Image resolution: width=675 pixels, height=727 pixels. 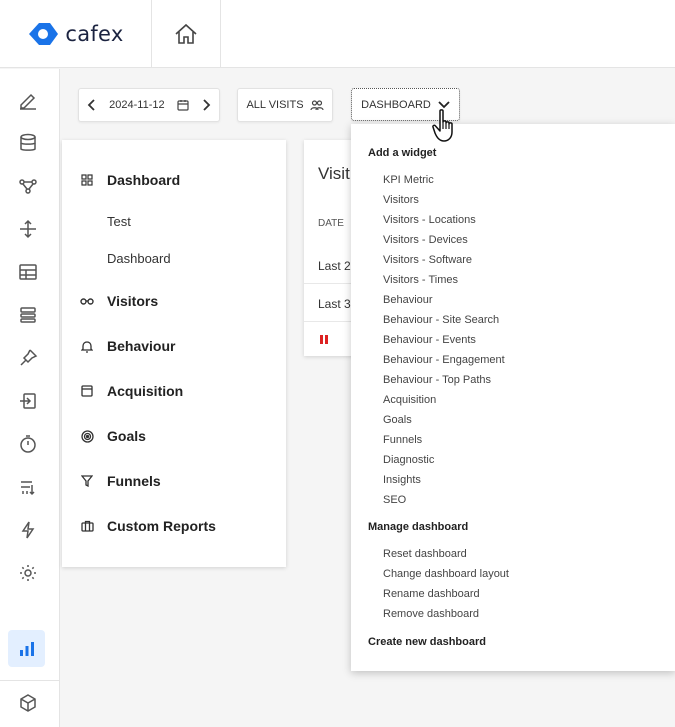 I want to click on manage-option: Remove dashboard, so click(x=431, y=614).